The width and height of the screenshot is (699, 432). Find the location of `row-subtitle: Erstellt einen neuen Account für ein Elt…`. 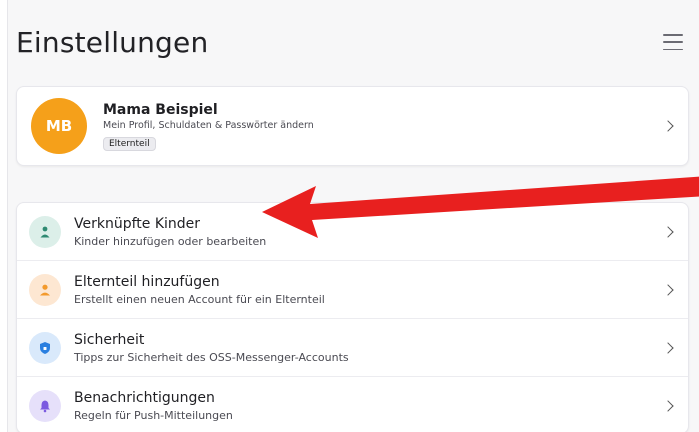

row-subtitle: Erstellt einen neuen Account für ein Elt… is located at coordinates (199, 299).